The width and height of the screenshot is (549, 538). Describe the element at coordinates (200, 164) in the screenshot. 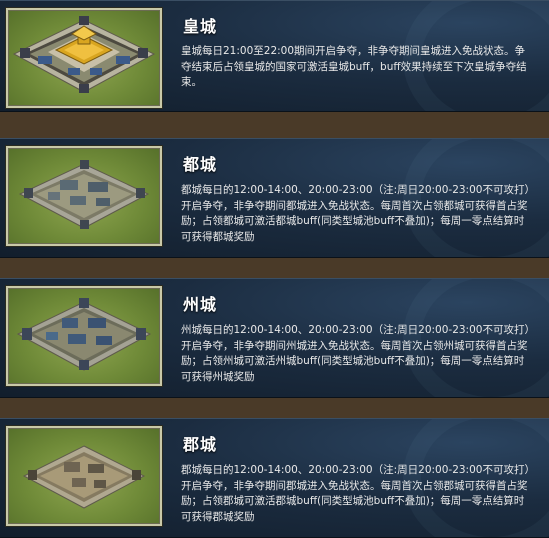

I see `city-title: 都城` at that location.